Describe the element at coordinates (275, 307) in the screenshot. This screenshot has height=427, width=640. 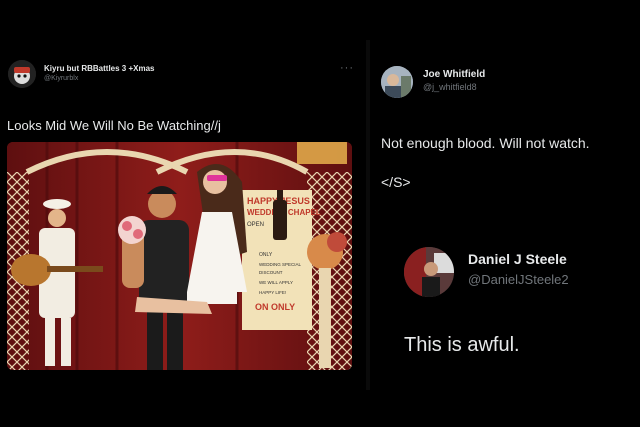
I see `sign-footer: ON ONLY` at that location.